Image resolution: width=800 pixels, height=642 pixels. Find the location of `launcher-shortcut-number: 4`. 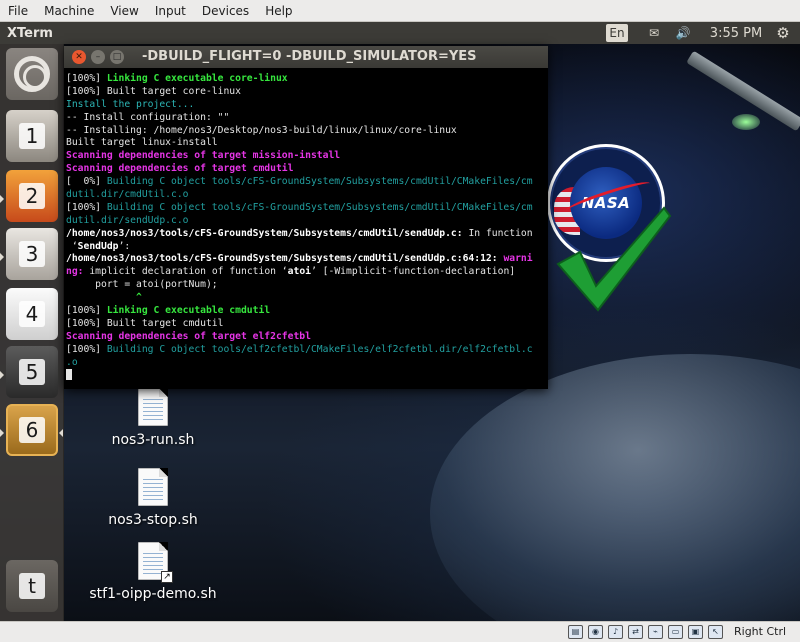

launcher-shortcut-number: 4 is located at coordinates (32, 314).